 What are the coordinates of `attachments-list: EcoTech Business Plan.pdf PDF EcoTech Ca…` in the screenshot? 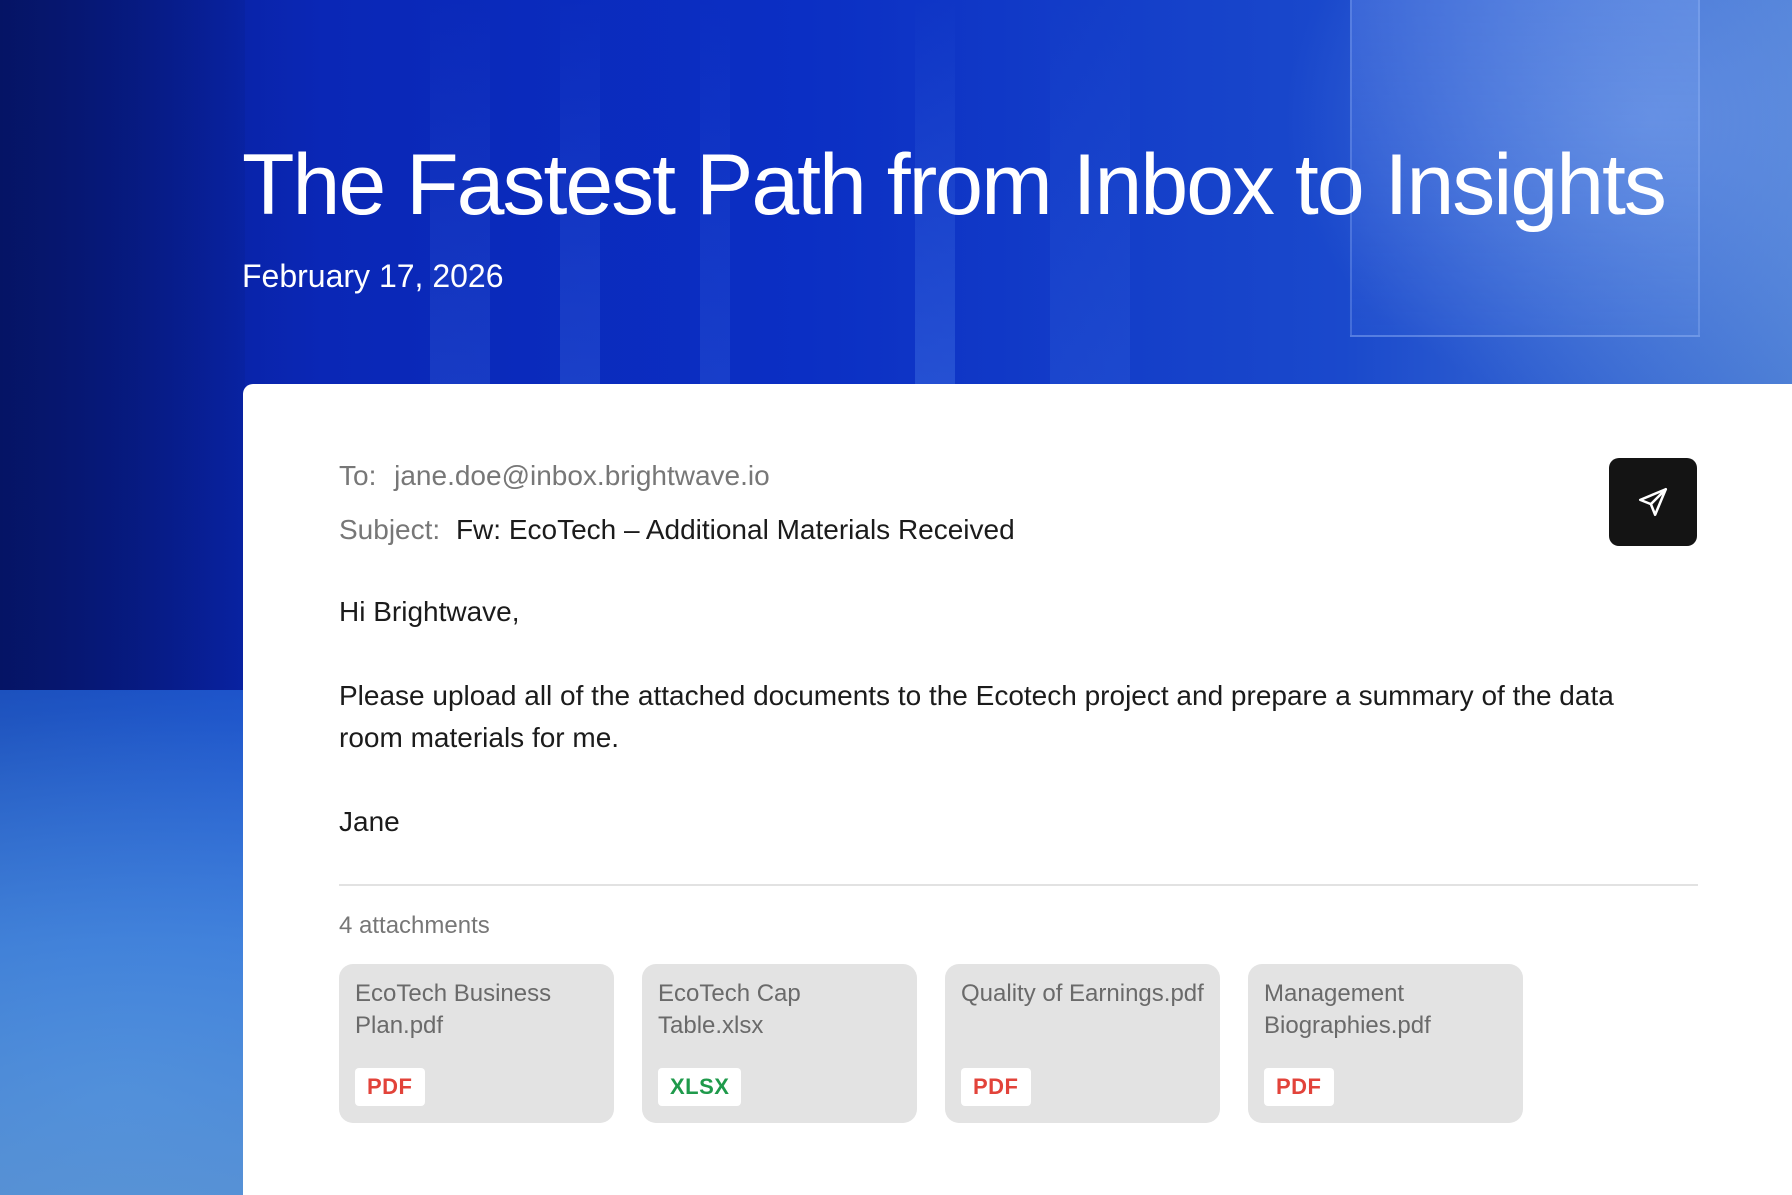 It's located at (931, 1043).